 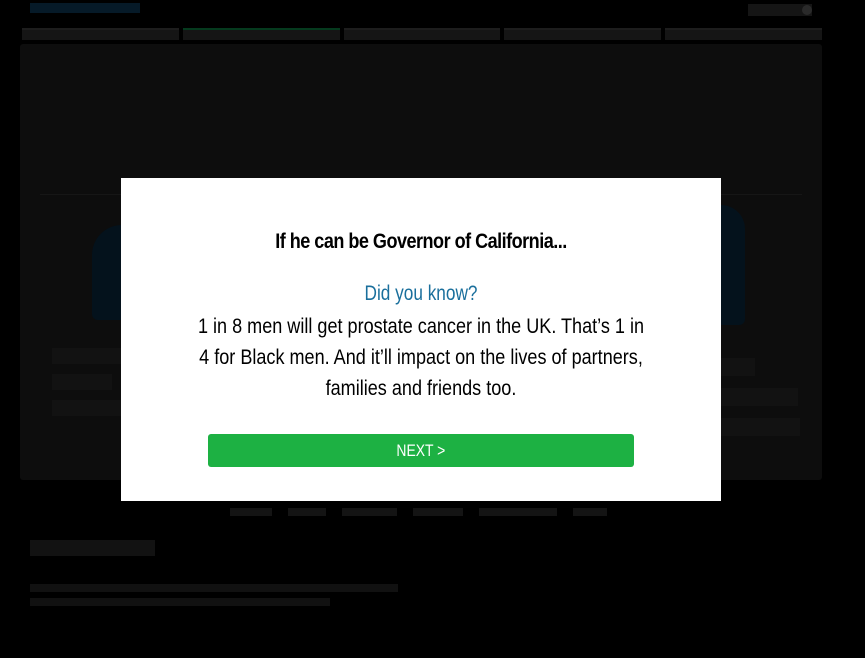 What do you see at coordinates (807, 10) in the screenshot?
I see `account-icon` at bounding box center [807, 10].